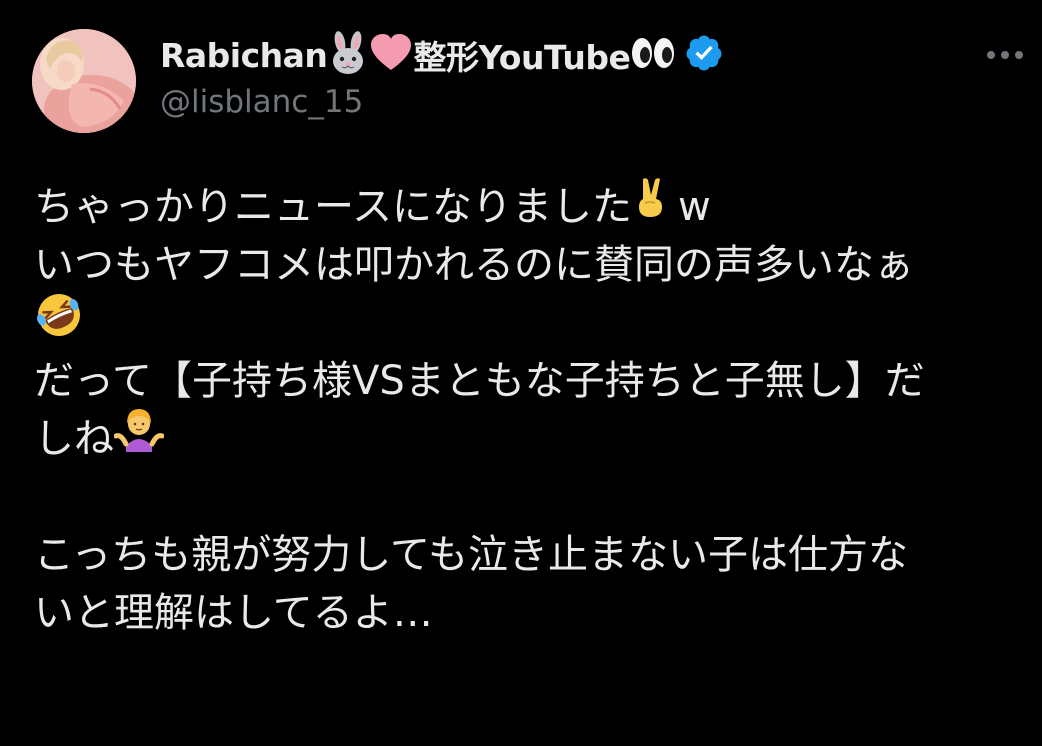 The height and width of the screenshot is (746, 1042). What do you see at coordinates (59, 323) in the screenshot?
I see `rolling-laughing-icon` at bounding box center [59, 323].